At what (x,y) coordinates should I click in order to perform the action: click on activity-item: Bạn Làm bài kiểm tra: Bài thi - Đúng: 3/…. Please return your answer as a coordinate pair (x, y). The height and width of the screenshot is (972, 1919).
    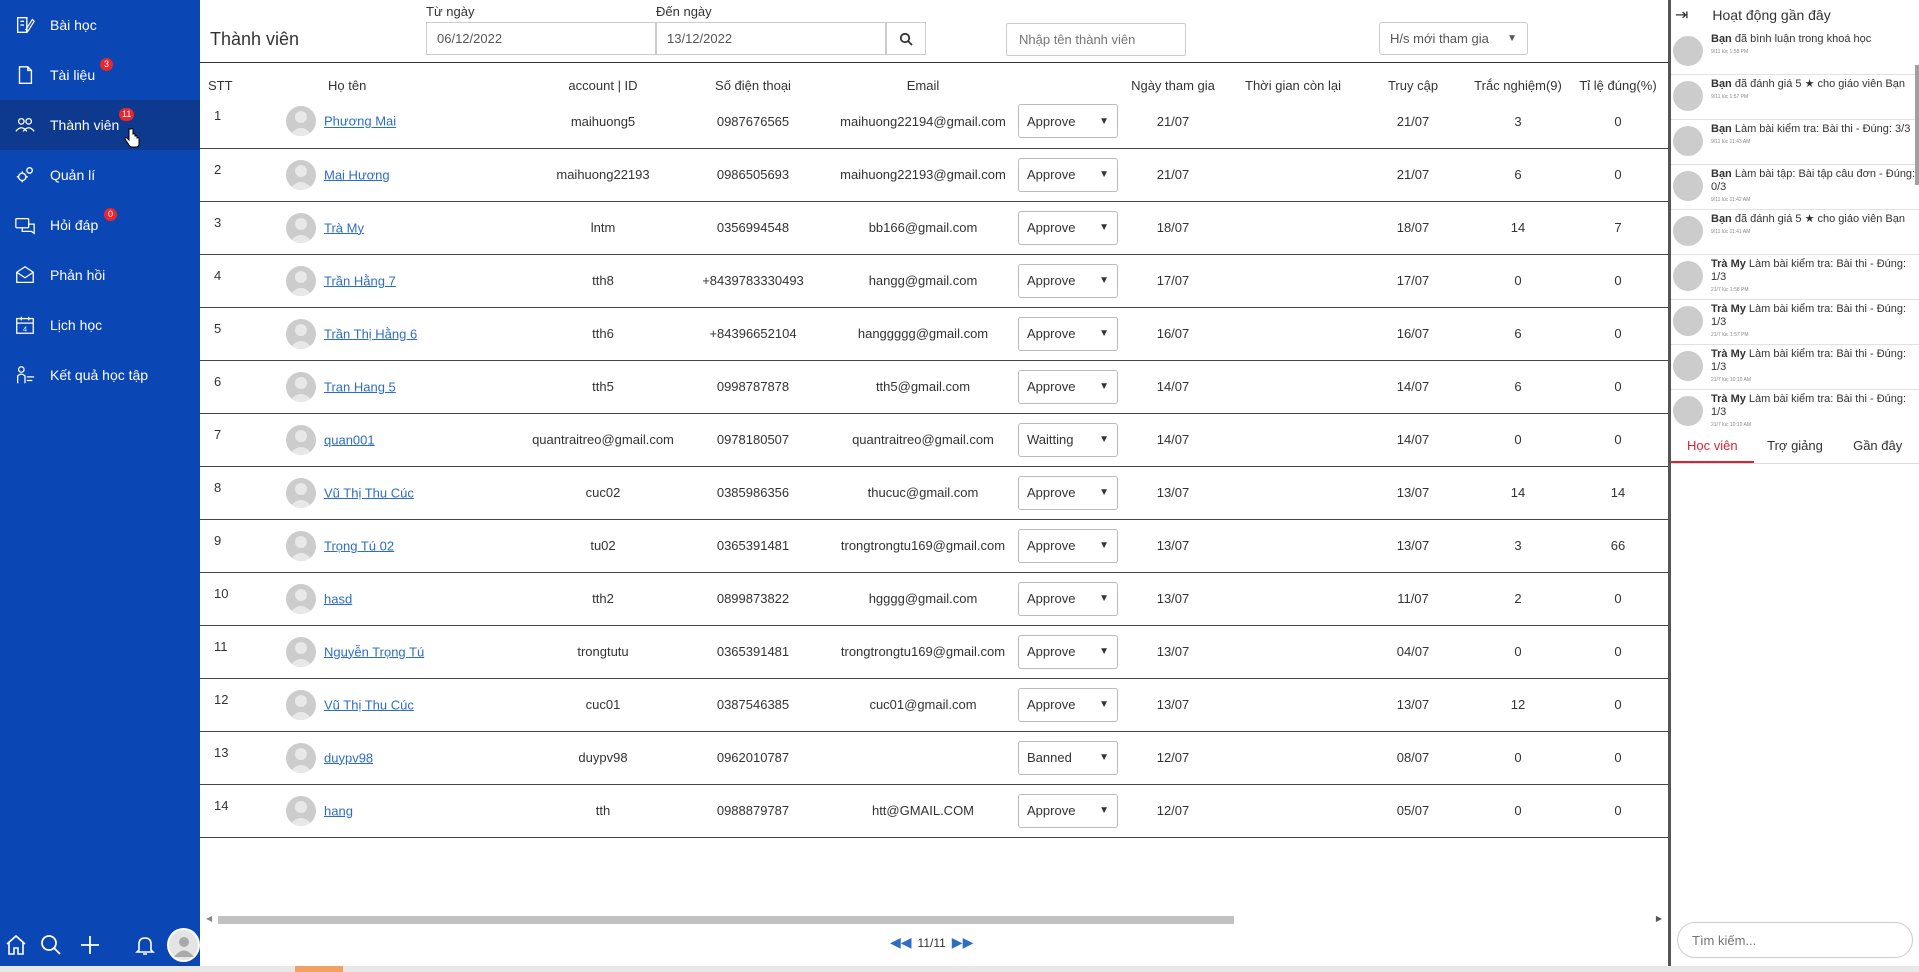
    Looking at the image, I should click on (1795, 142).